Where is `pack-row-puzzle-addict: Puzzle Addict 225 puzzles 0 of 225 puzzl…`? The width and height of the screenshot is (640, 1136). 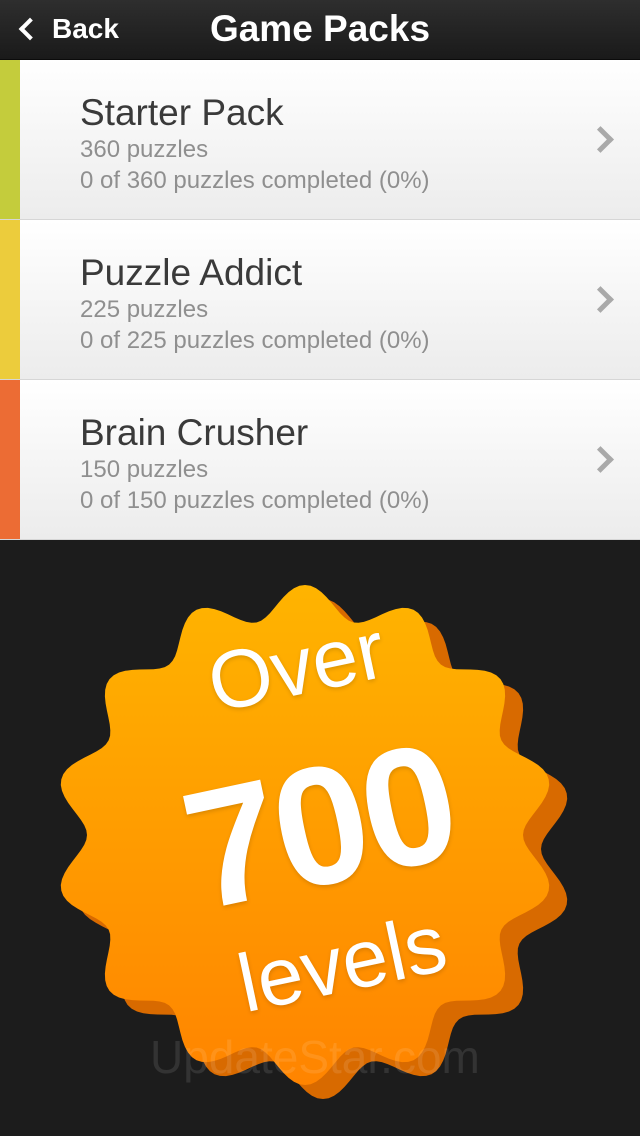 pack-row-puzzle-addict: Puzzle Addict 225 puzzles 0 of 225 puzzl… is located at coordinates (320, 300).